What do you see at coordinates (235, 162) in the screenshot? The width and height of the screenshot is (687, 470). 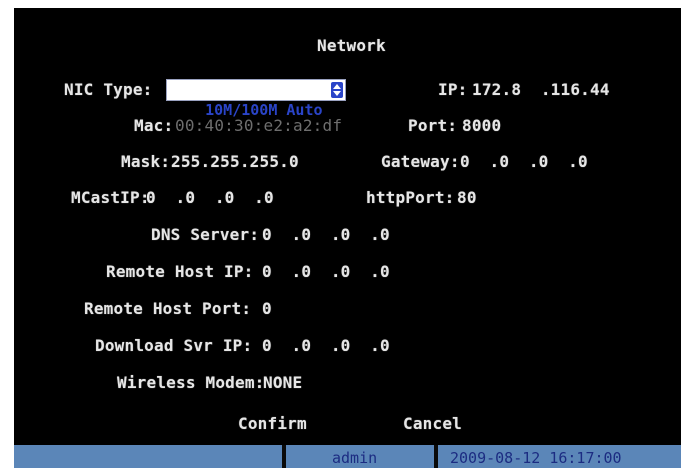 I see `mask-field: 255.255.255.0` at bounding box center [235, 162].